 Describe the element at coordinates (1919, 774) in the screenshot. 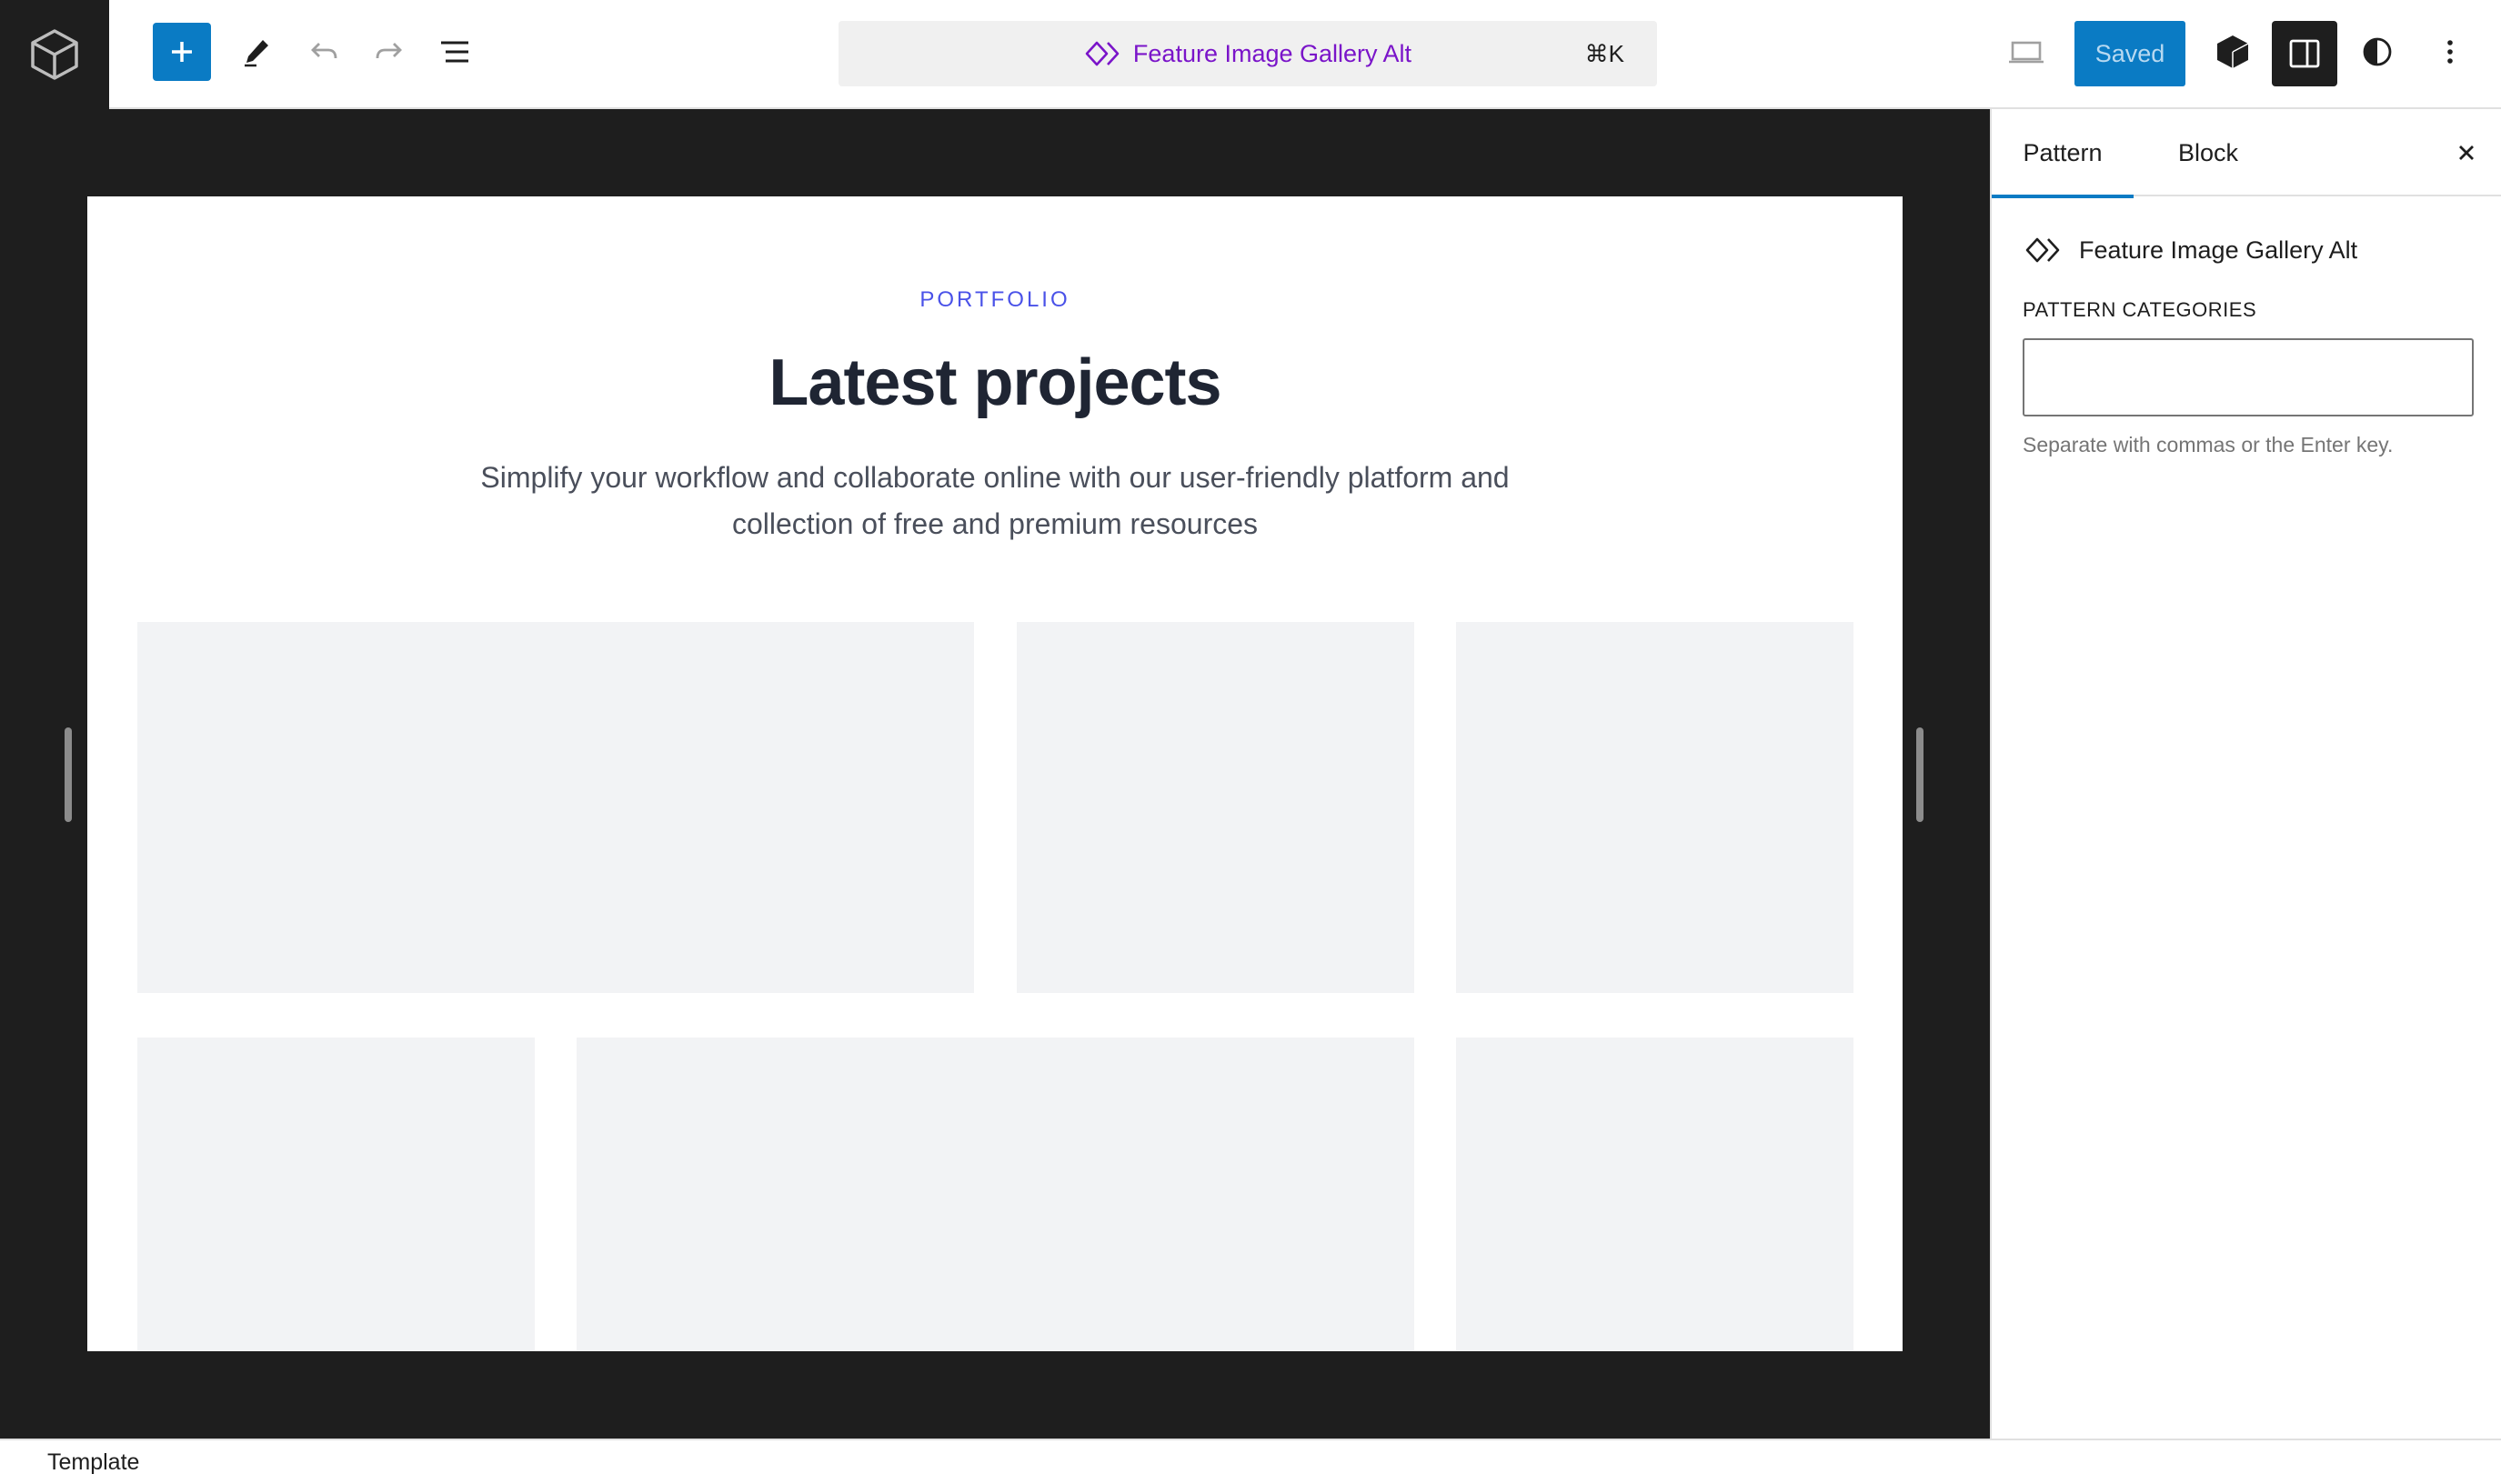

I see `canvas-resize-handle-right` at that location.